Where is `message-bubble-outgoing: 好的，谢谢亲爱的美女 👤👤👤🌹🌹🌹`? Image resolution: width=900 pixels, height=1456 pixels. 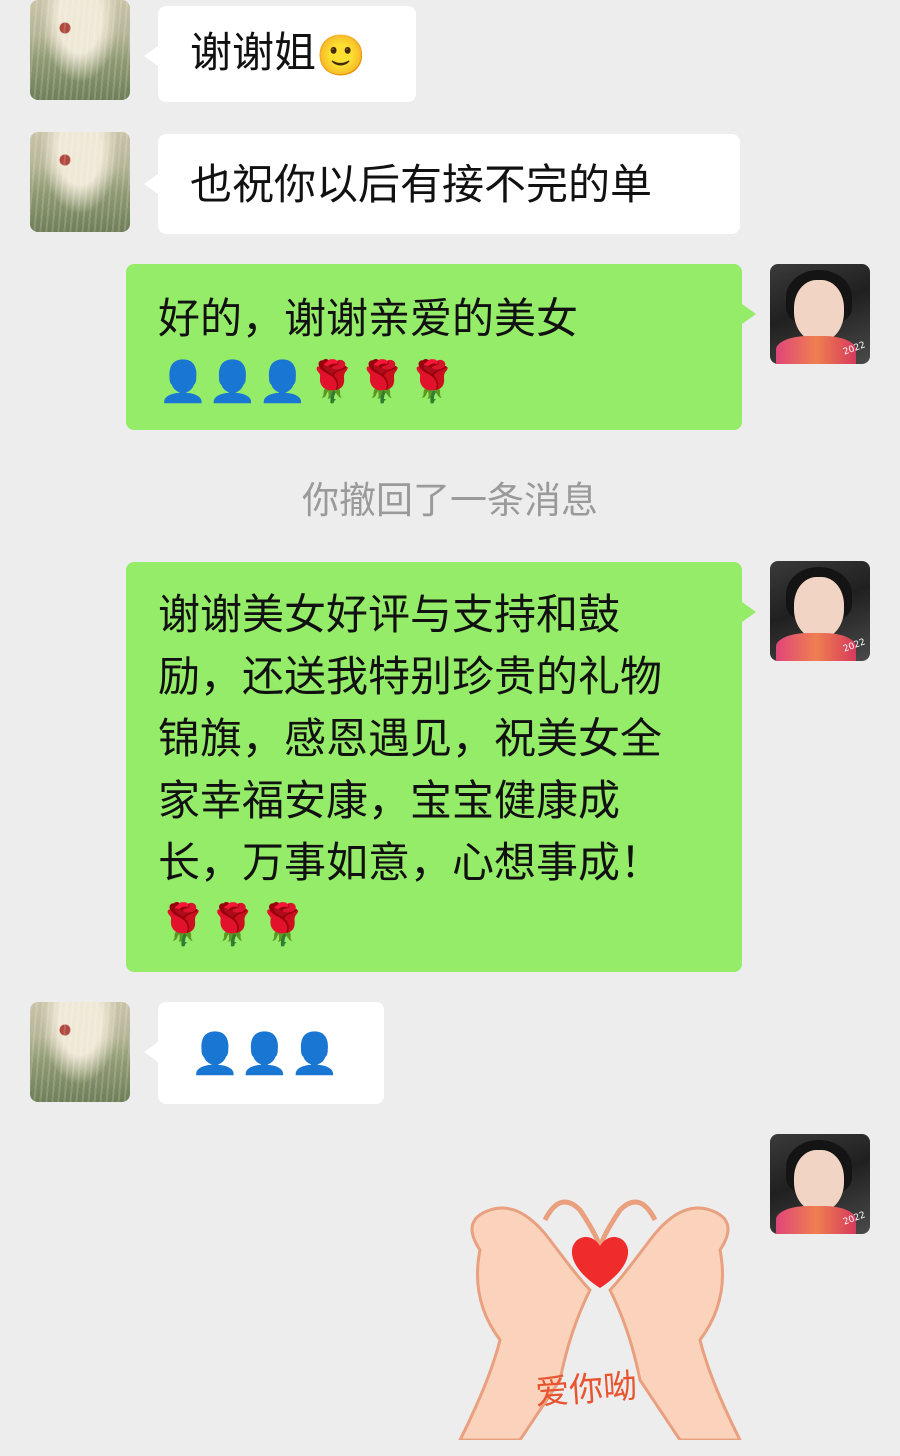 message-bubble-outgoing: 好的，谢谢亲爱的美女 👤👤👤🌹🌹🌹 is located at coordinates (441, 347).